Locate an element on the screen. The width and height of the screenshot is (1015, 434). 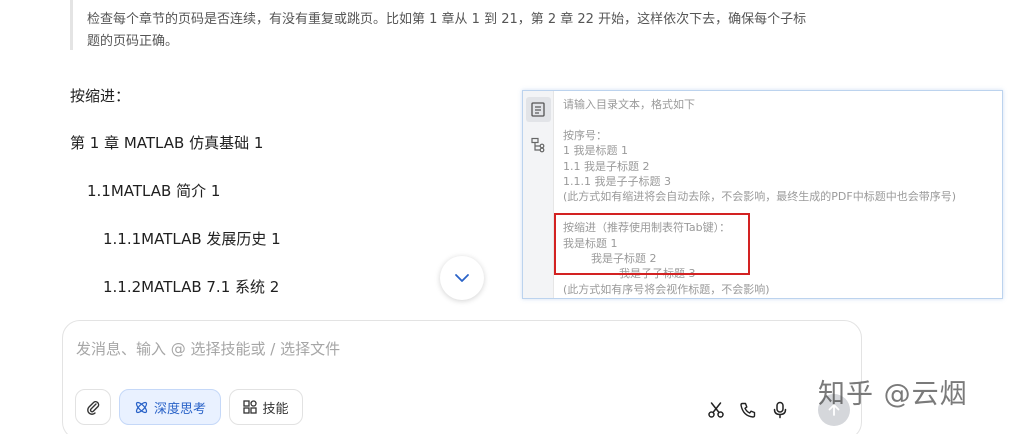
skill-button: 技能 is located at coordinates (266, 407).